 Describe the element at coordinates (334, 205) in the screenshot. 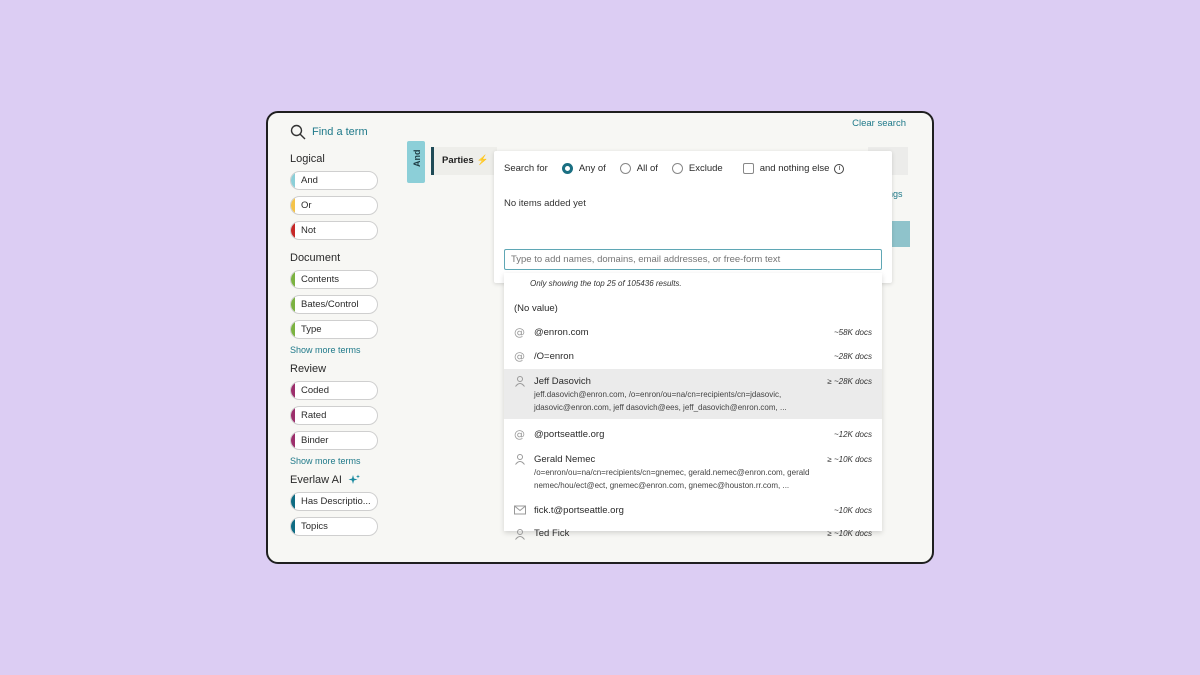

I see `term-or: Or` at that location.